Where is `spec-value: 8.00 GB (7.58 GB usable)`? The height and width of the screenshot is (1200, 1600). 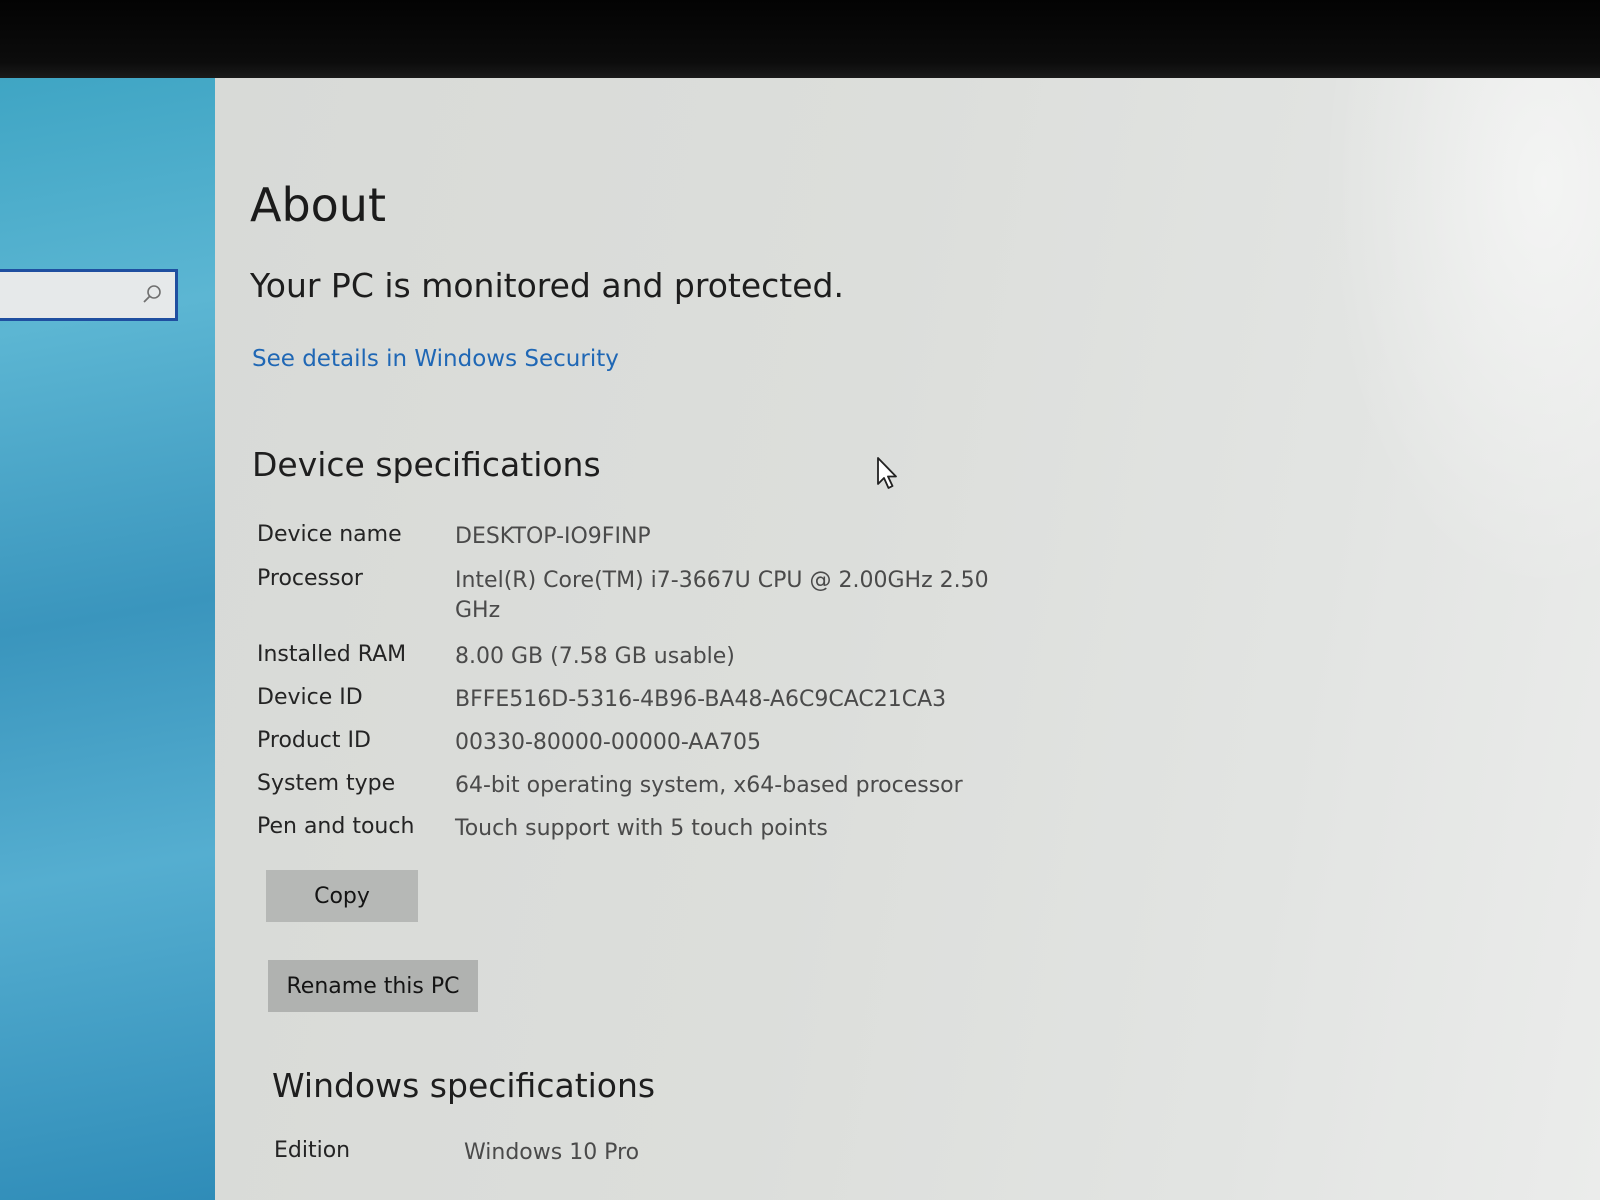 spec-value: 8.00 GB (7.58 GB usable) is located at coordinates (595, 656).